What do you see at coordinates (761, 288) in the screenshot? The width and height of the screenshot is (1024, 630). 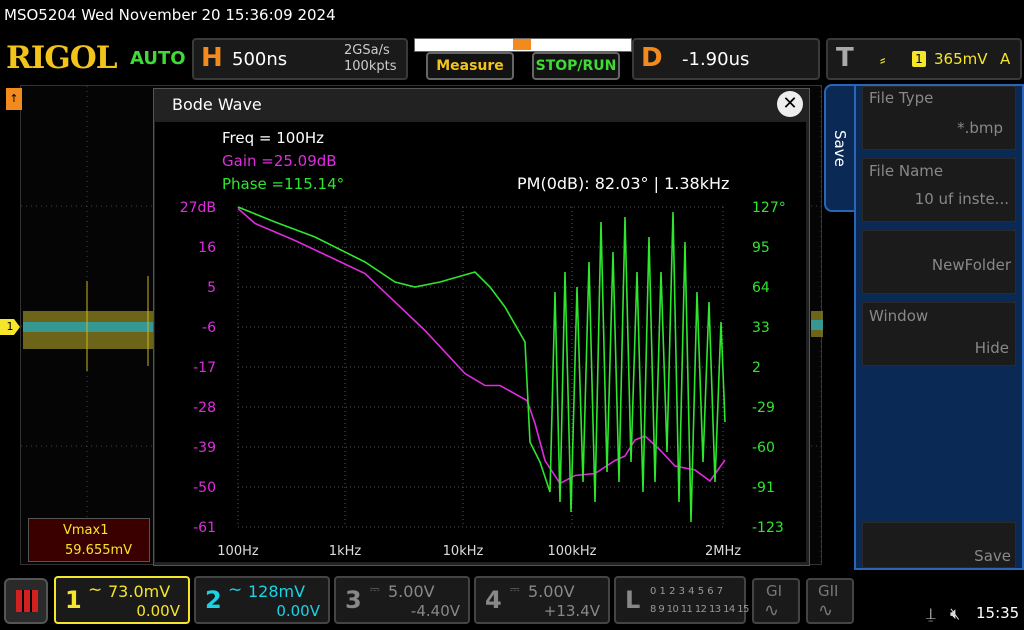 I see `phase-tick-label: 64` at bounding box center [761, 288].